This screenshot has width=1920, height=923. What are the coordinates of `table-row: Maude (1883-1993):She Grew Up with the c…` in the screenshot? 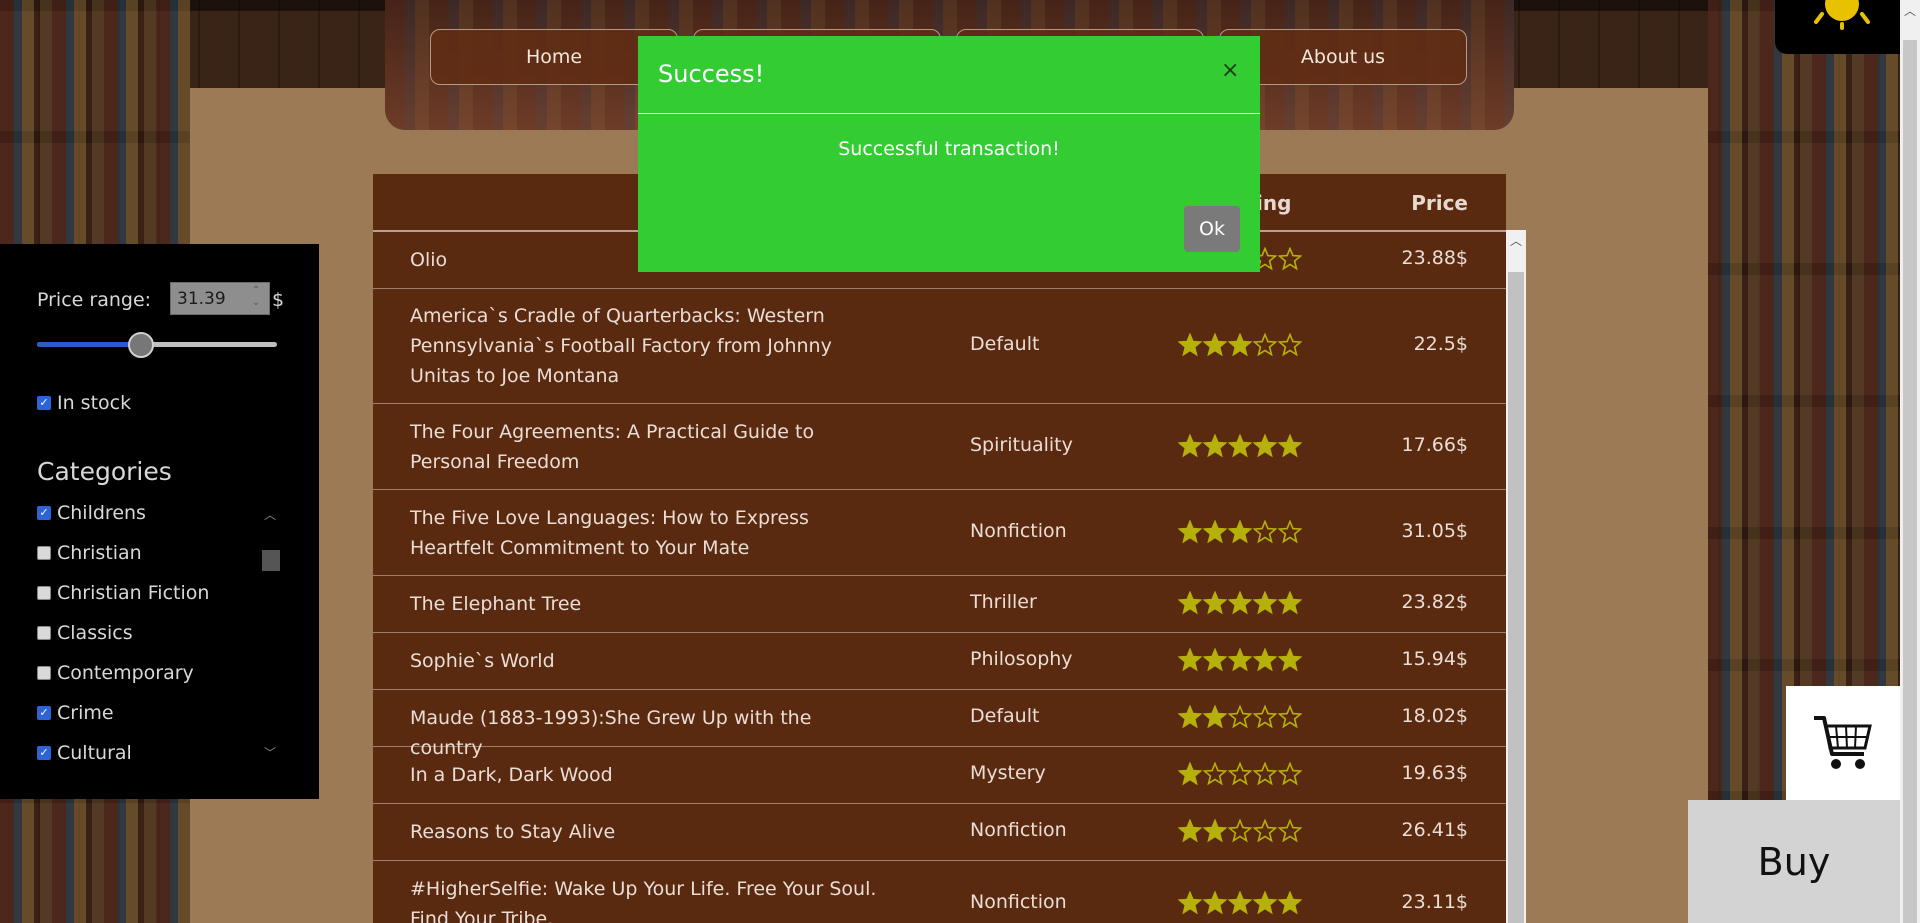 It's located at (939, 724).